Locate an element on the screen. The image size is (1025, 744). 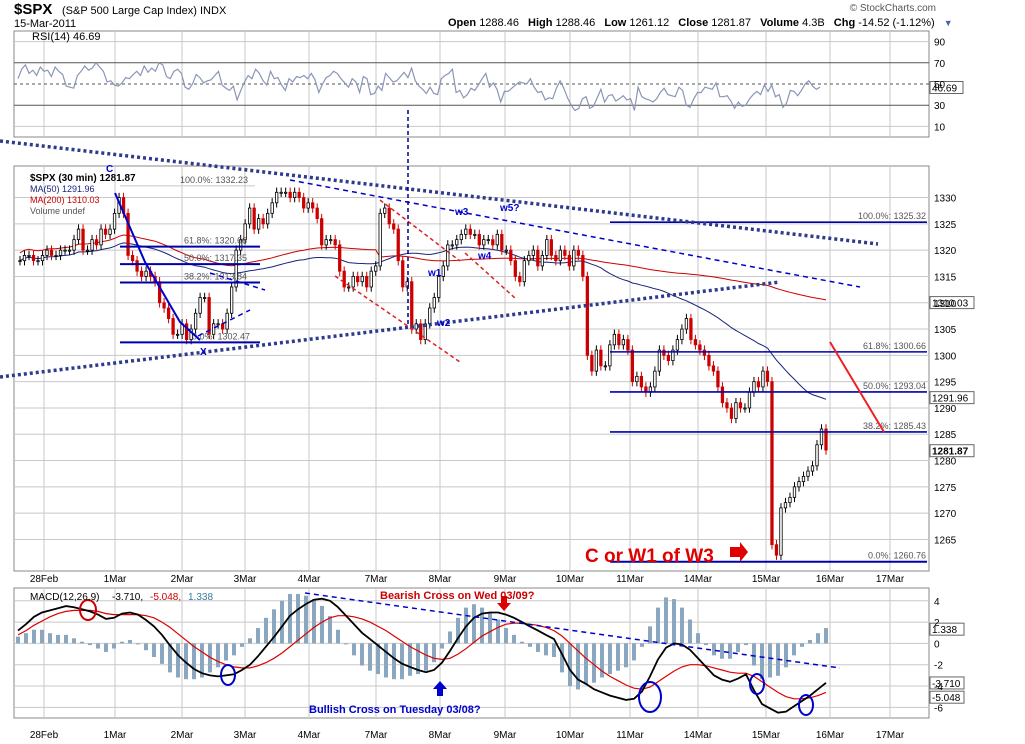
macd-legend-hist: 1.338 is located at coordinates (200, 597).